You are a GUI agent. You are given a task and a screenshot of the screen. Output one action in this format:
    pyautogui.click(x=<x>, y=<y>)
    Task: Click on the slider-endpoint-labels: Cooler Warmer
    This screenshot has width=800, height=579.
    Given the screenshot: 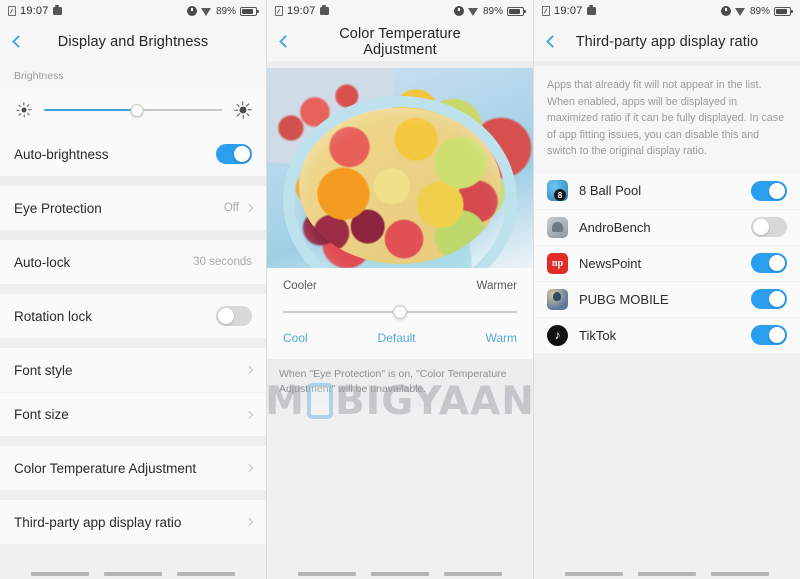 What is the action you would take?
    pyautogui.click(x=400, y=286)
    